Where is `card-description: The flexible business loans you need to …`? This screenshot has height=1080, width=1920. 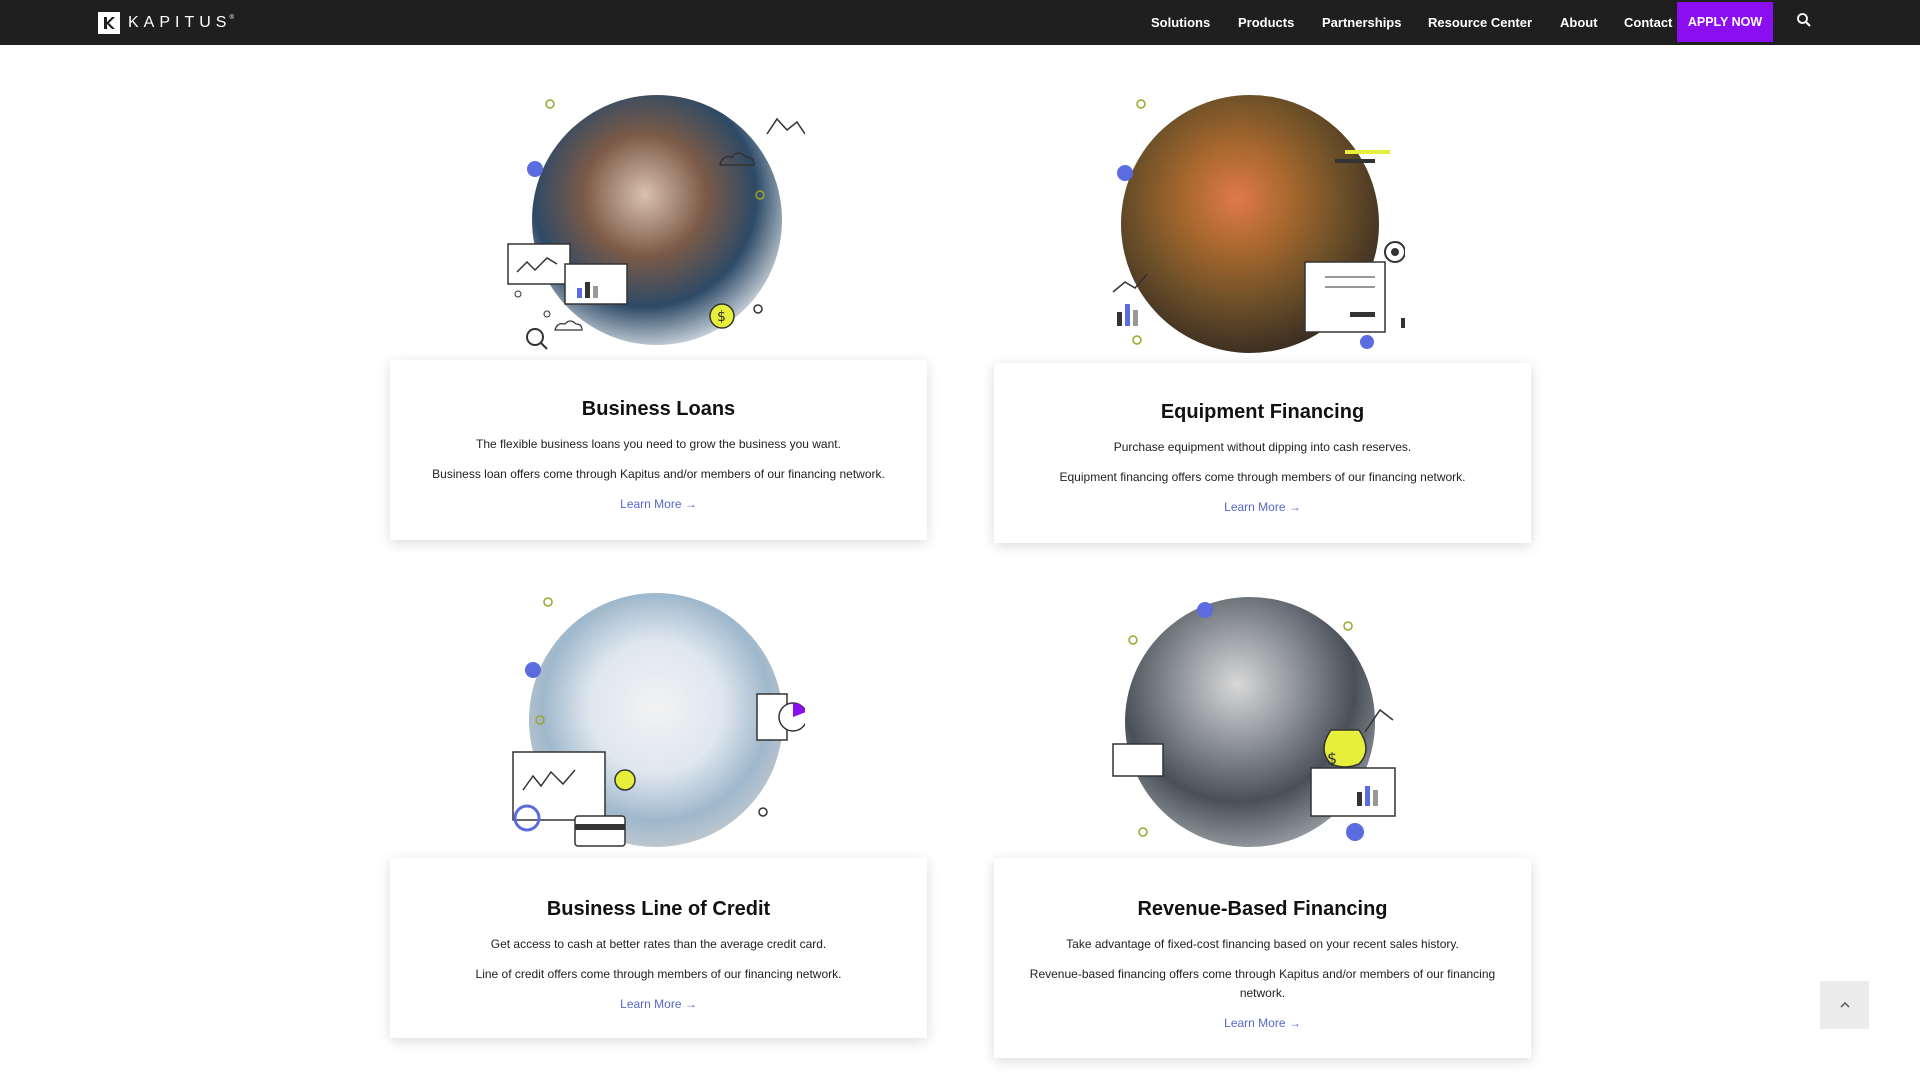
card-description: The flexible business loans you need to … is located at coordinates (658, 444).